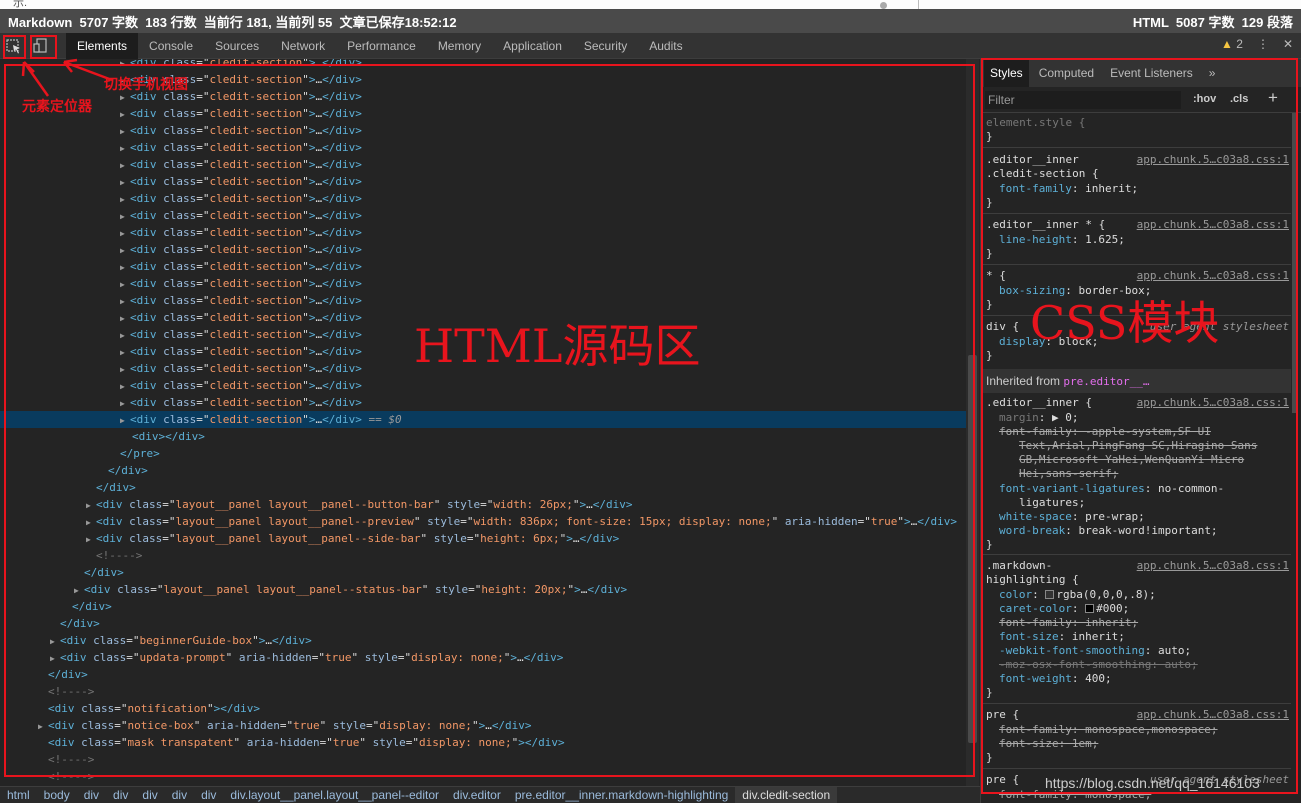  What do you see at coordinates (1151, 73) in the screenshot?
I see `styles-tab: Event Listeners` at bounding box center [1151, 73].